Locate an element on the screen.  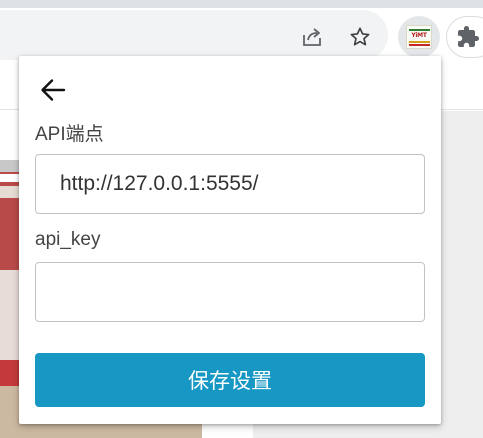
arrow-left-icon is located at coordinates (53, 90).